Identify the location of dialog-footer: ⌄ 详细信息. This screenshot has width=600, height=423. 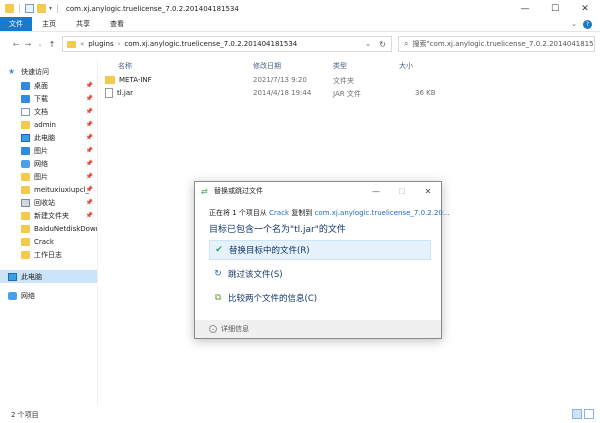
(318, 329).